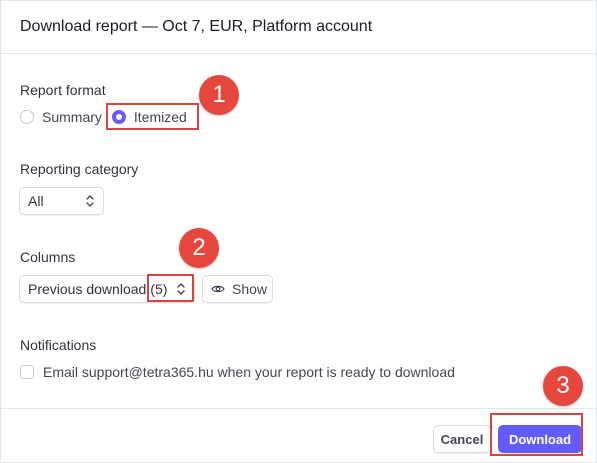 The height and width of the screenshot is (463, 597). Describe the element at coordinates (58, 345) in the screenshot. I see `notifications-label: Notifications` at that location.